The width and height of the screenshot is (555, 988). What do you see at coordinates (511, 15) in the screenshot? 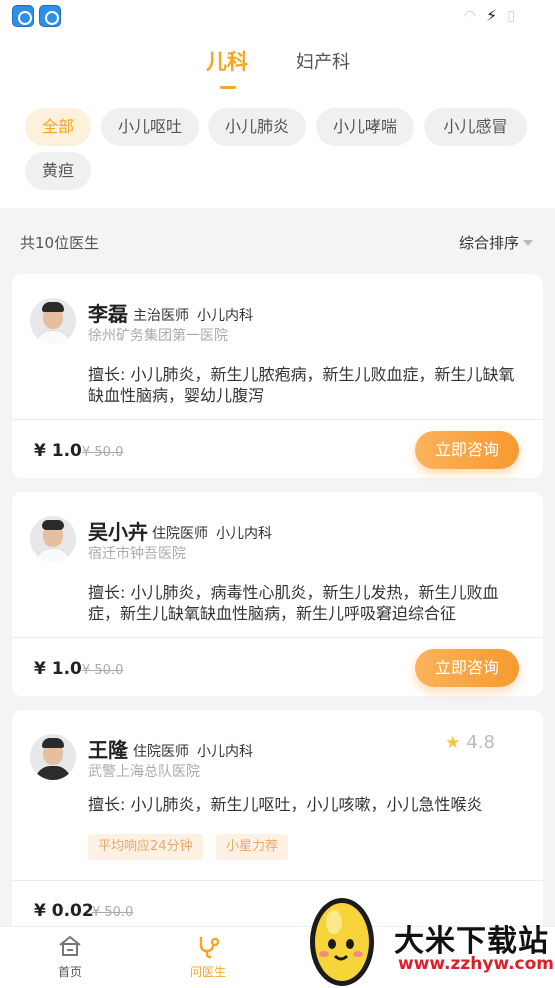
I see `battery-icon: ▯` at bounding box center [511, 15].